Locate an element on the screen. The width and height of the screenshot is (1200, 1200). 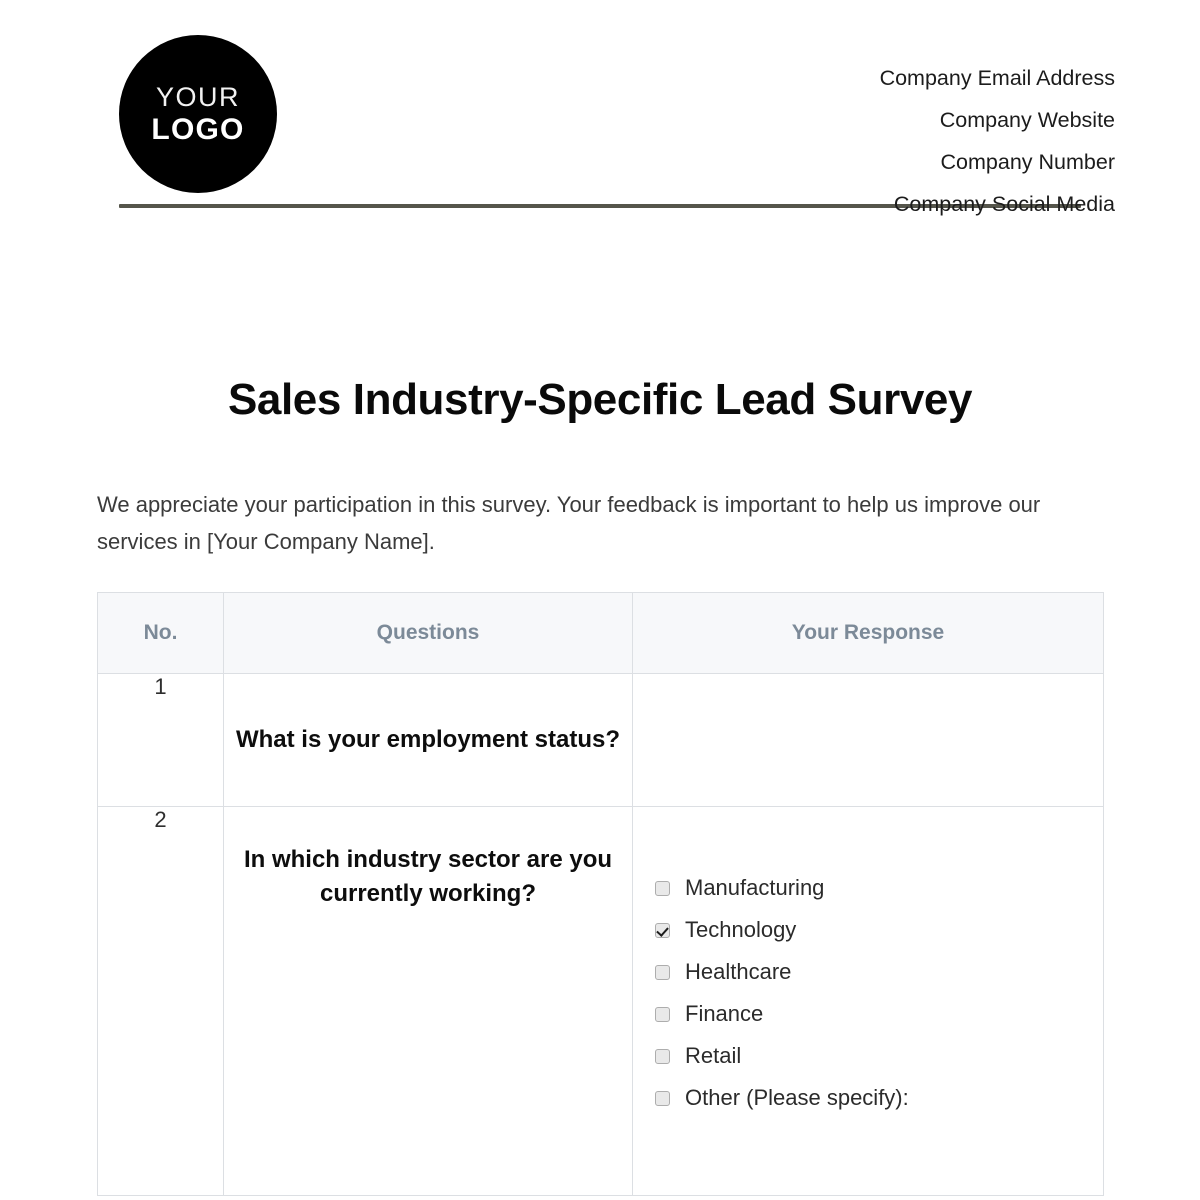
checkbox-option-label: Retail is located at coordinates (713, 1056).